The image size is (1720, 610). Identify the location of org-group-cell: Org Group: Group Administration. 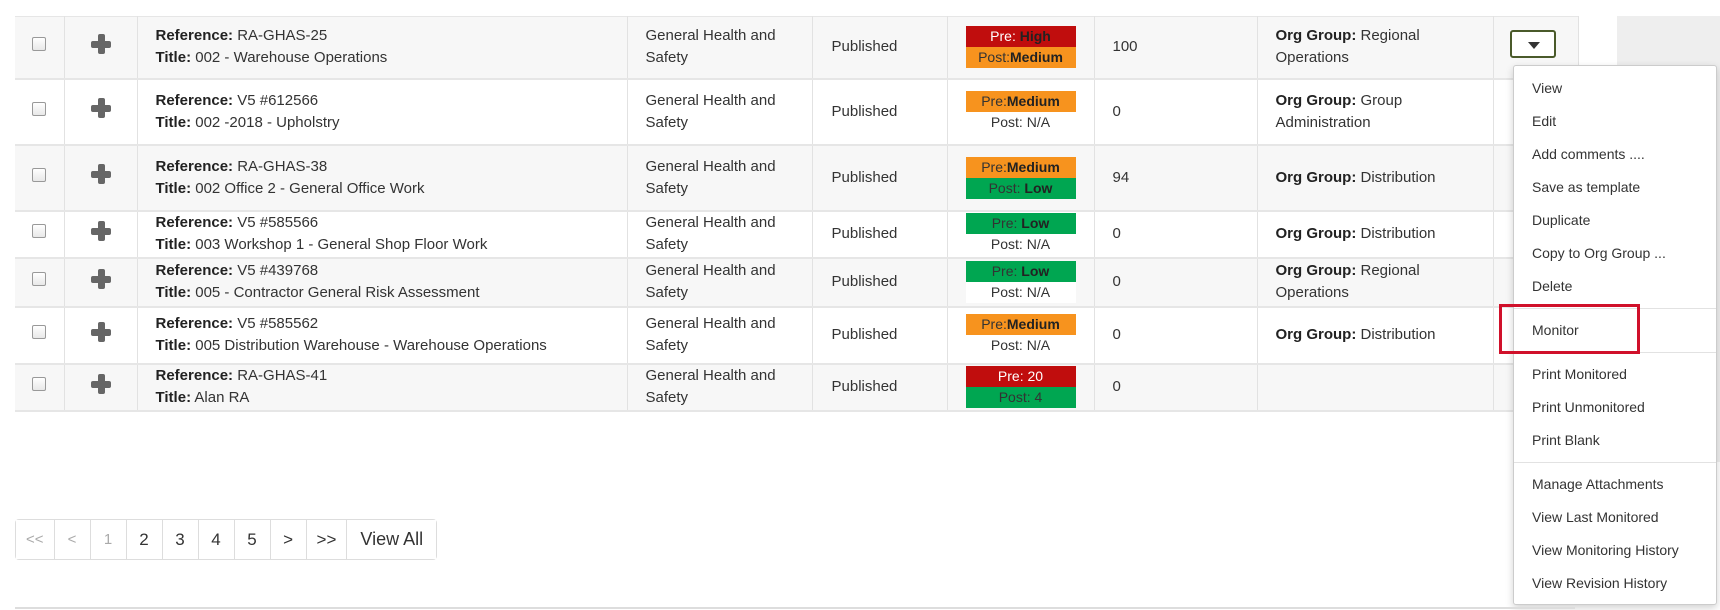
(1375, 111).